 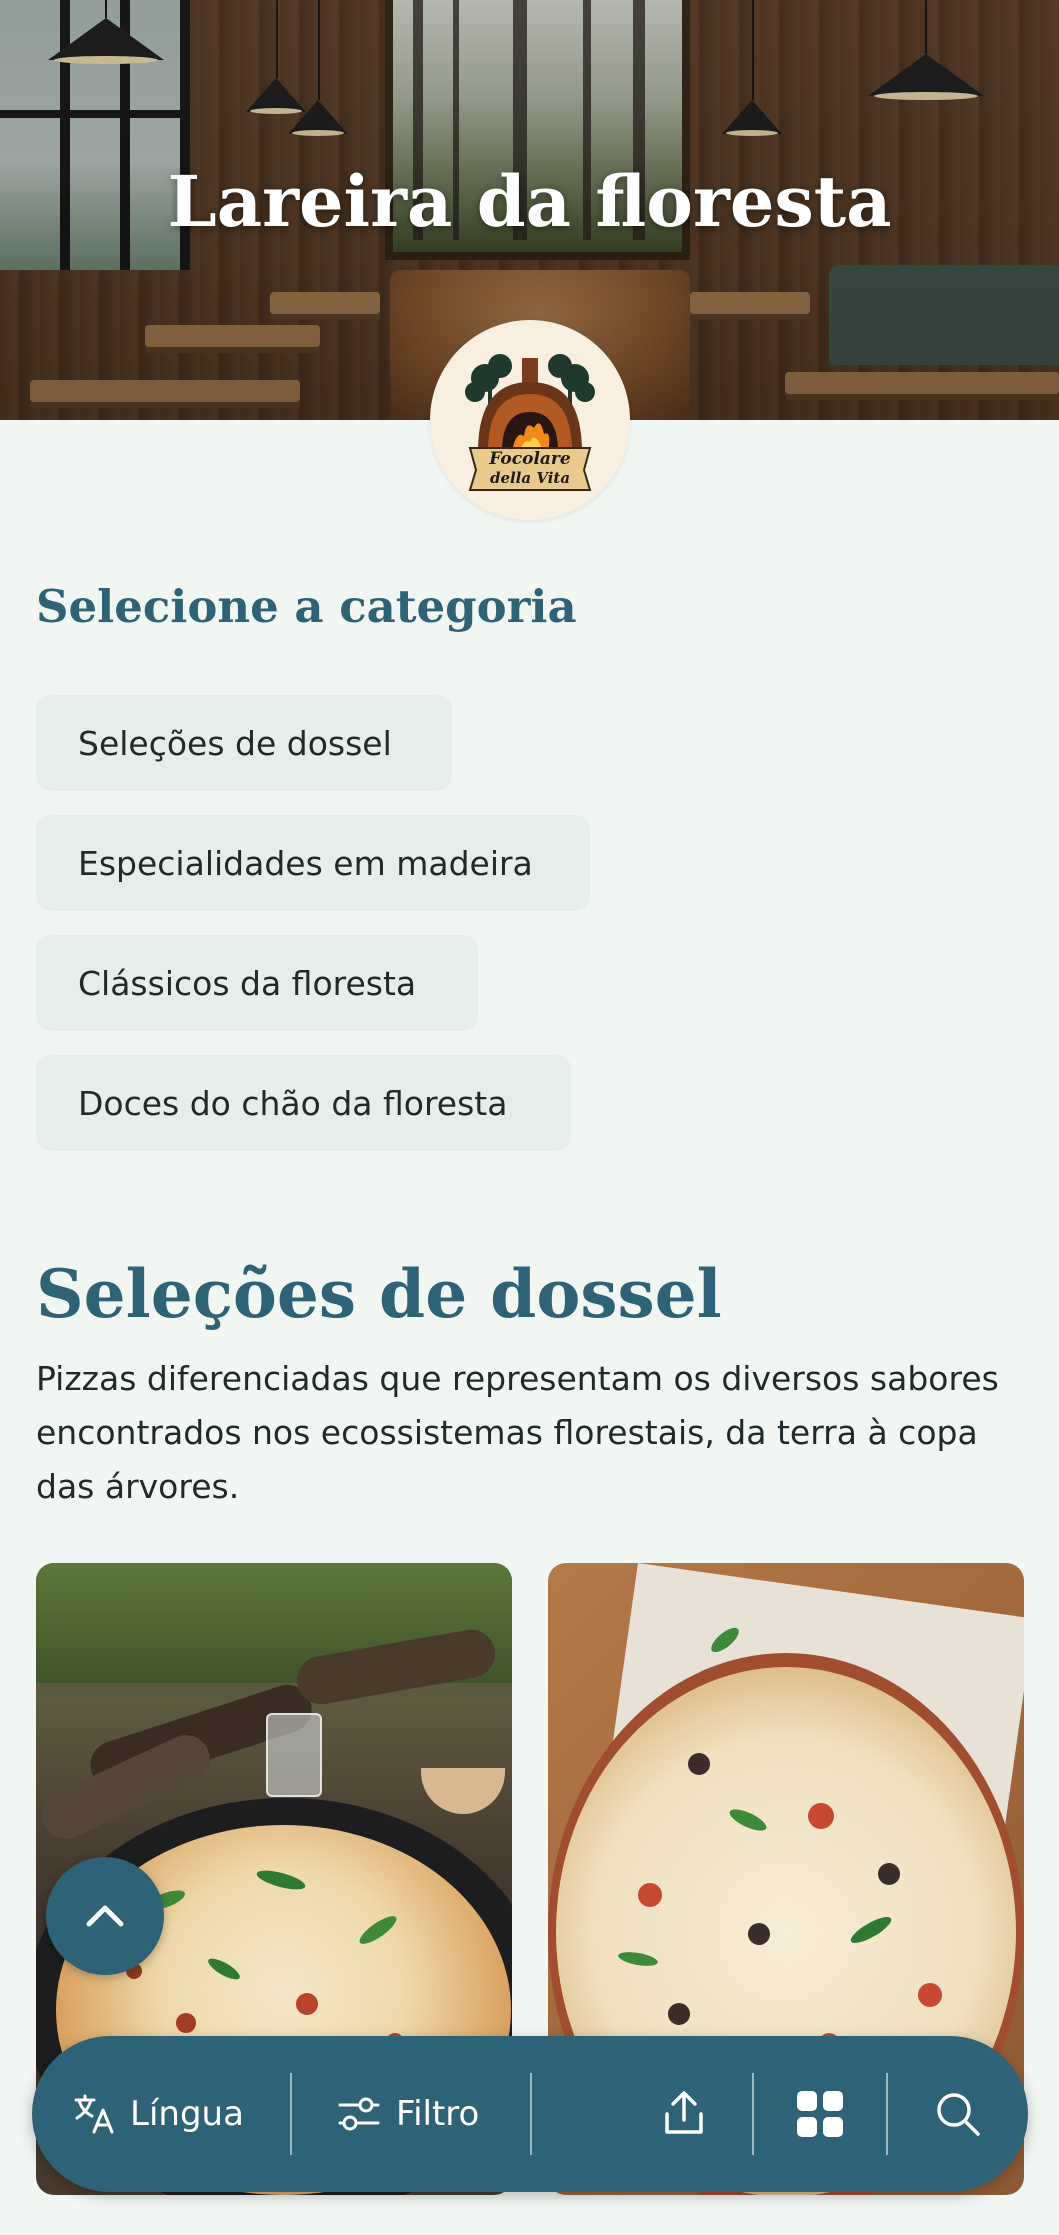 I want to click on search-icon, so click(x=958, y=2114).